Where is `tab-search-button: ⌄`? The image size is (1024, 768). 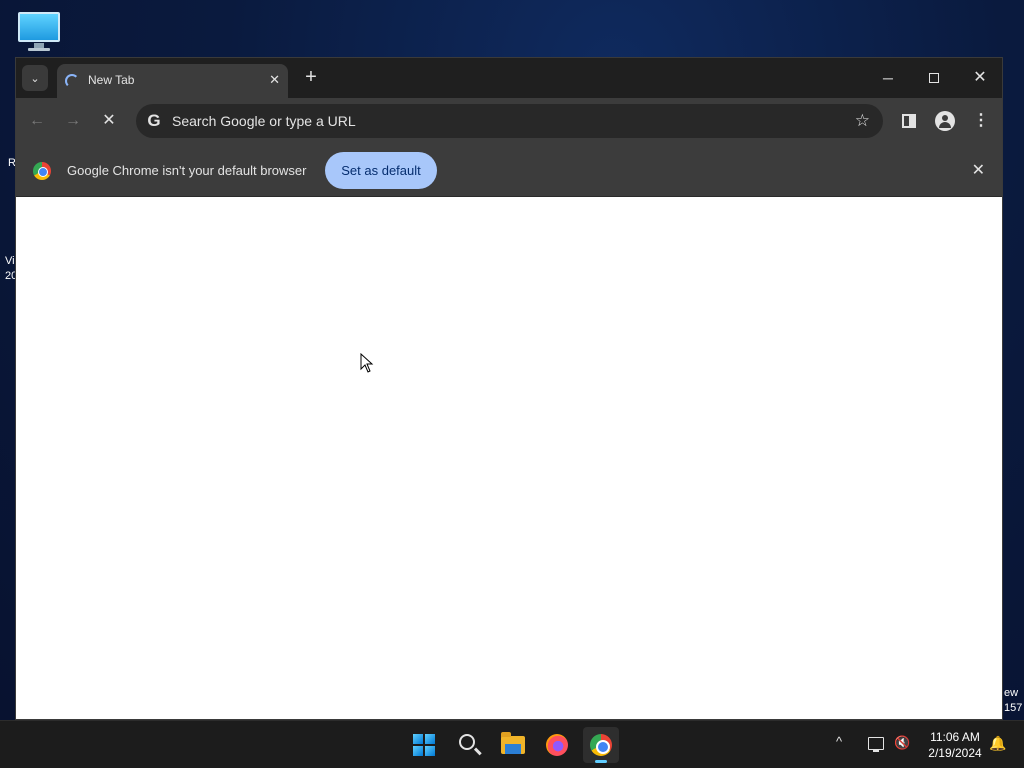
tab-search-button: ⌄ is located at coordinates (35, 78).